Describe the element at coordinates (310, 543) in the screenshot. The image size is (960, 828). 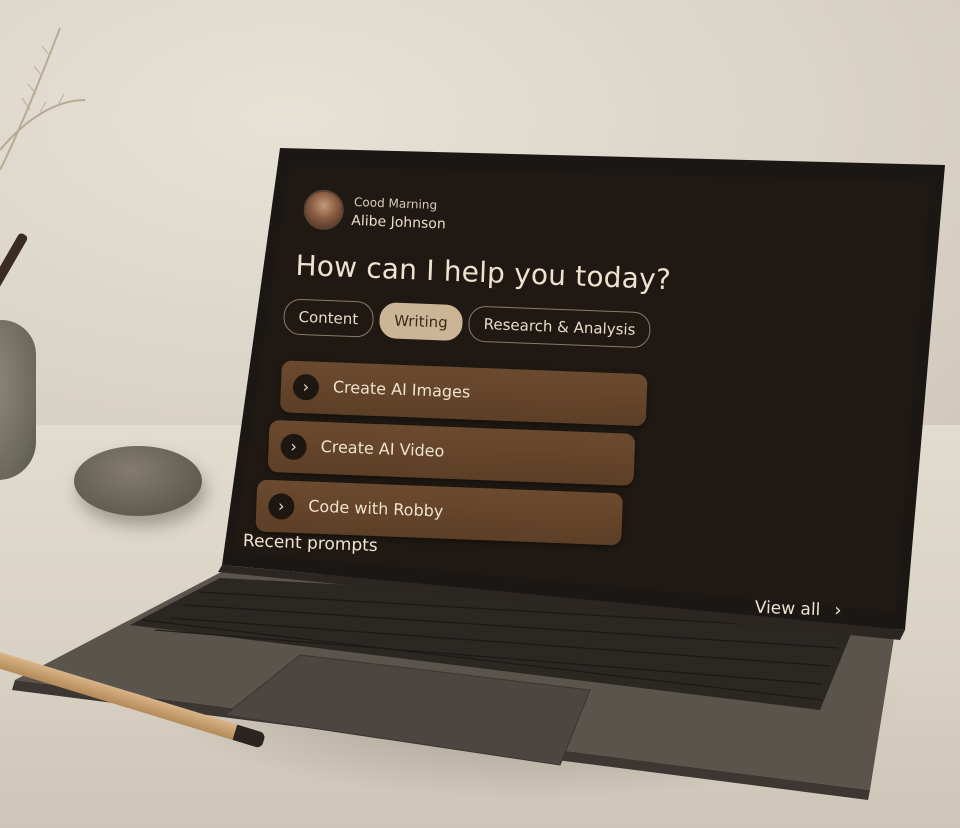
I see `recent-prompts-heading: Recent prompts` at that location.